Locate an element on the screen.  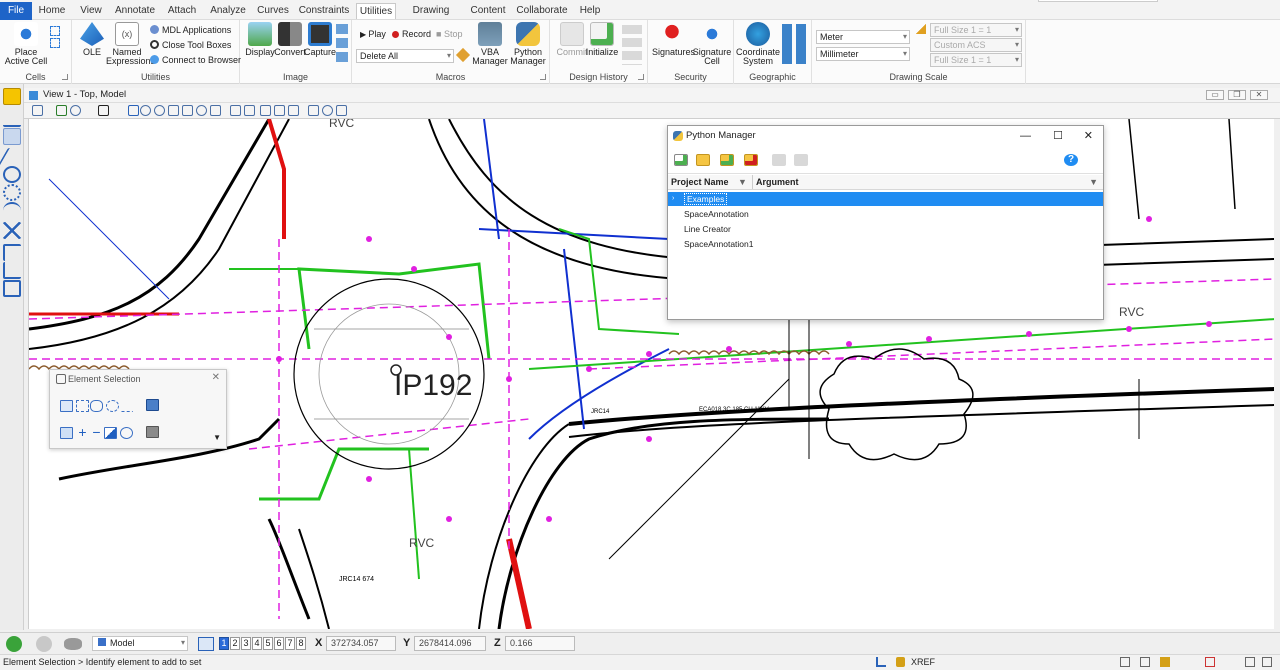
macro-delete-all-dropdown: Delete All is located at coordinates (405, 56).